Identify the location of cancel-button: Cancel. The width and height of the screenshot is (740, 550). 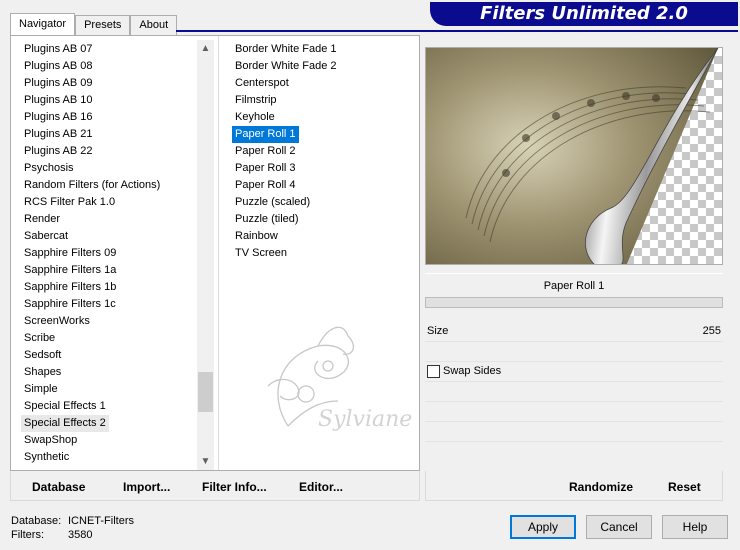
(619, 527).